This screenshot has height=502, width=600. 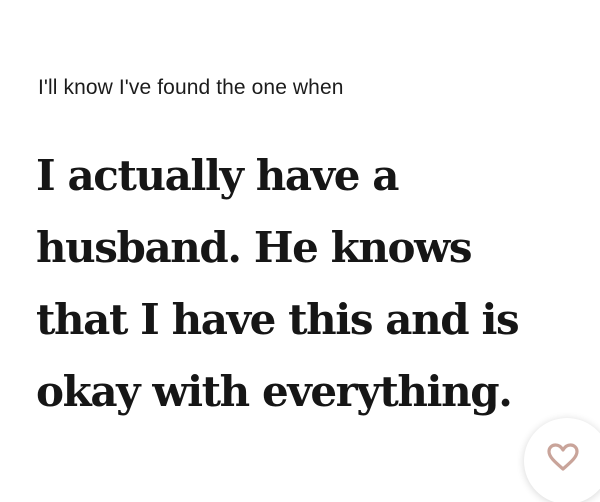 I want to click on heart-icon, so click(x=563, y=457).